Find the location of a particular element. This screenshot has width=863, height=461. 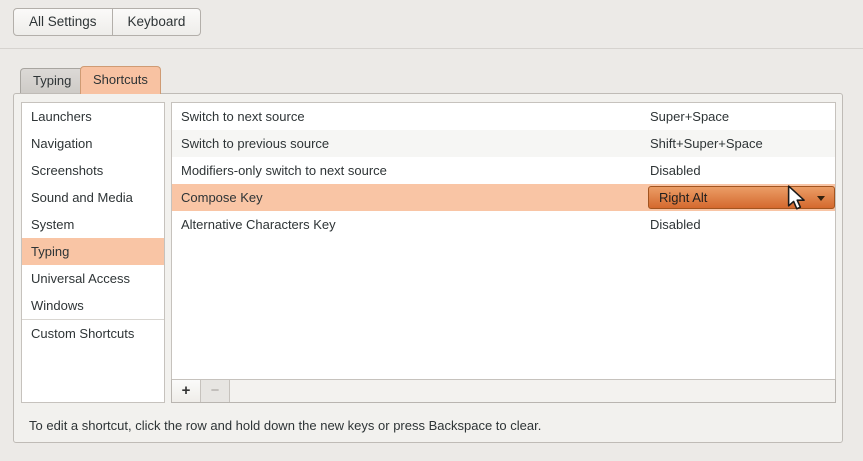

sidebar-item-typing: Typing is located at coordinates (93, 251).